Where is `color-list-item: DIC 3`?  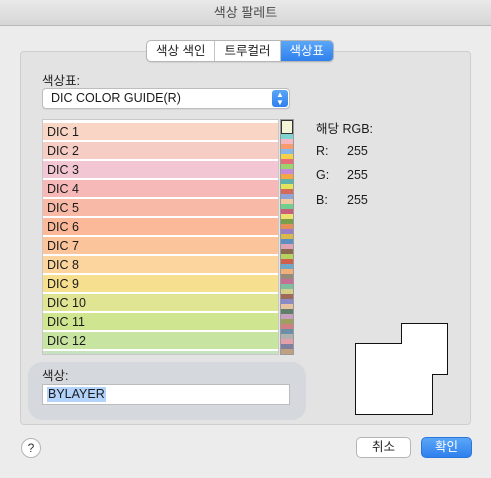
color-list-item: DIC 3 is located at coordinates (160, 170).